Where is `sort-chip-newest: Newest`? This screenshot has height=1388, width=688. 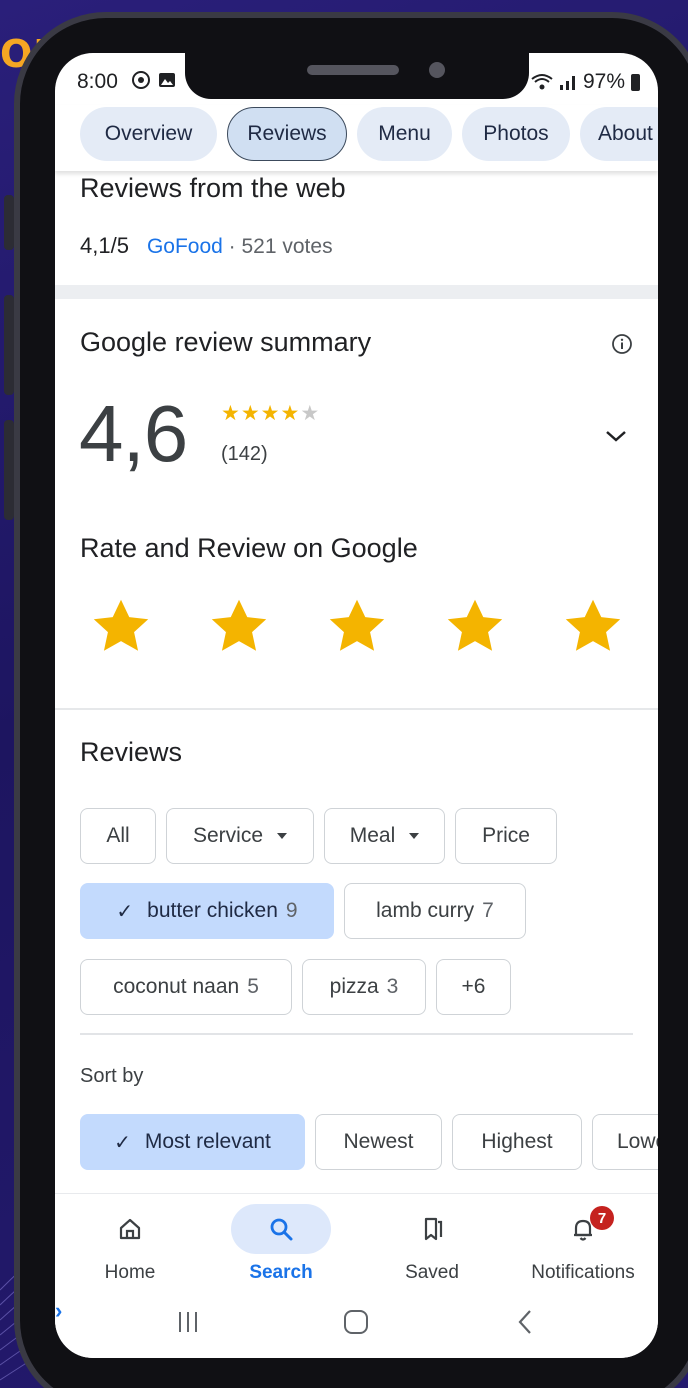 sort-chip-newest: Newest is located at coordinates (378, 1142).